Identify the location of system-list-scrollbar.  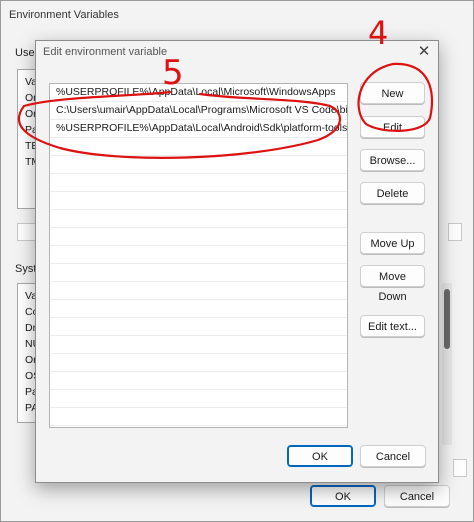
(447, 364).